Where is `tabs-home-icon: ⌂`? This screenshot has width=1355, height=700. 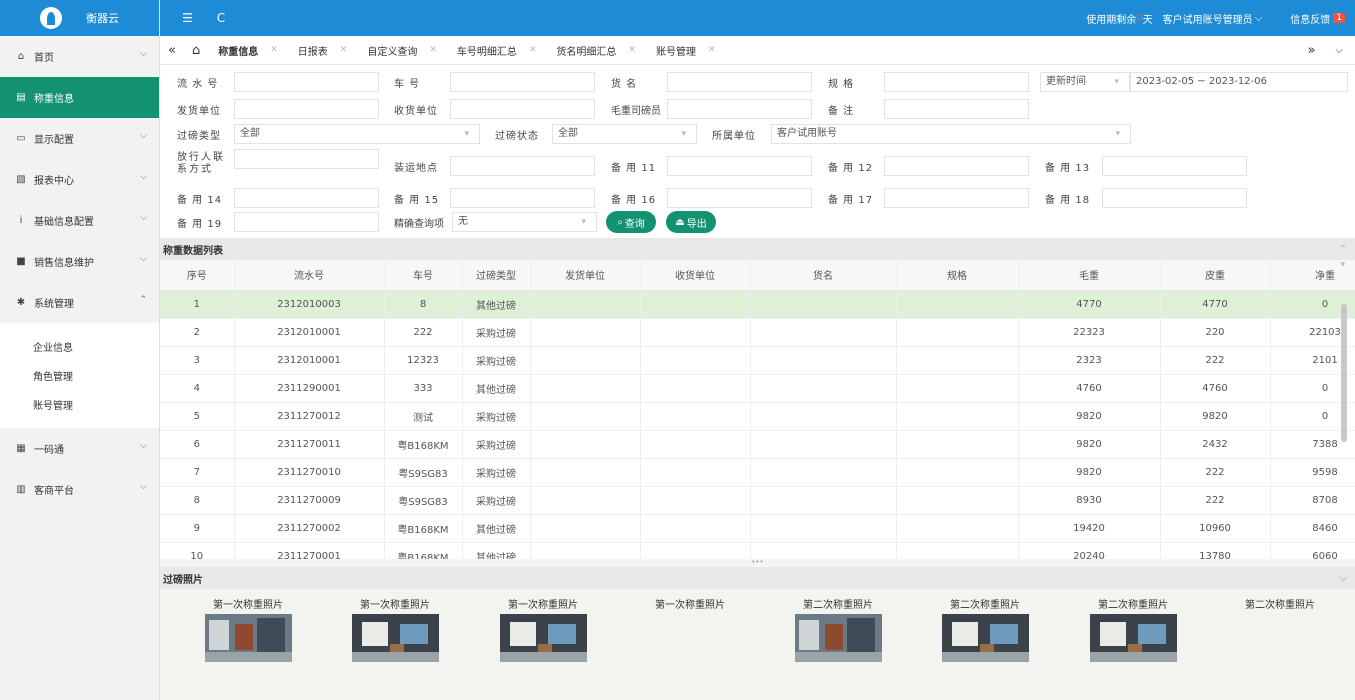 tabs-home-icon: ⌂ is located at coordinates (196, 50).